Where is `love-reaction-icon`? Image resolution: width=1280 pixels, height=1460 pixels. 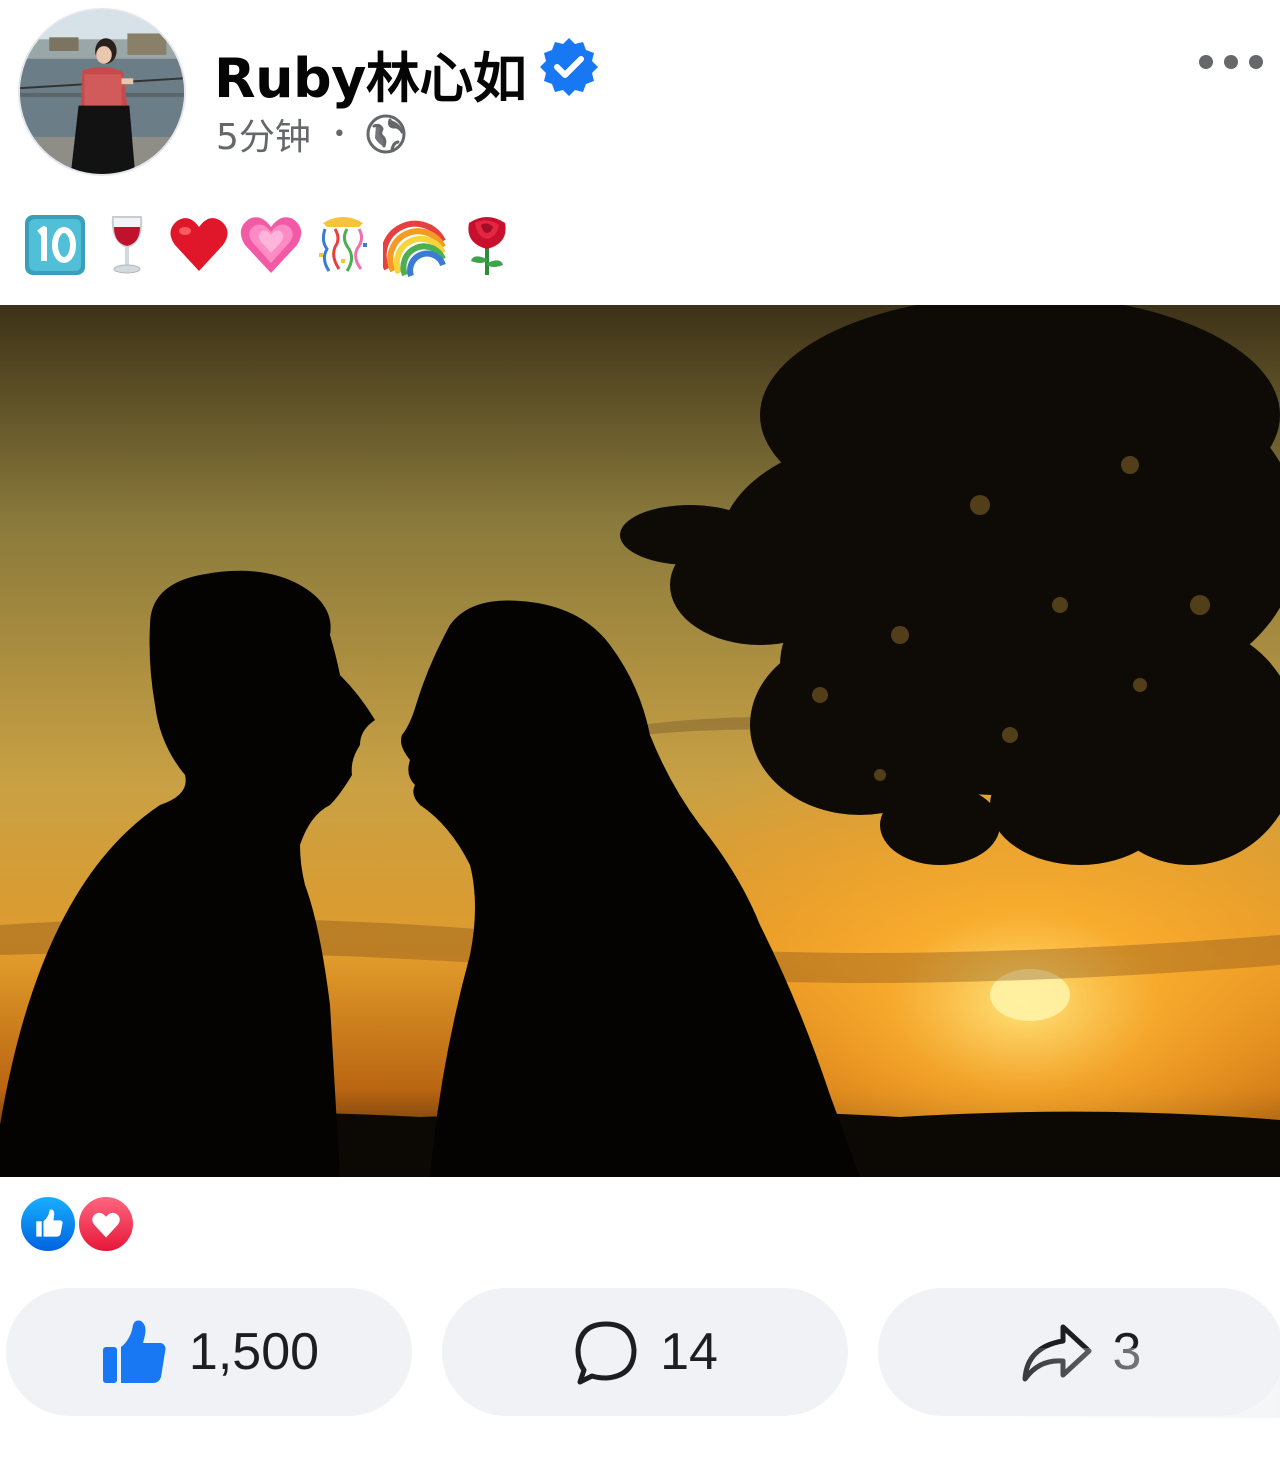 love-reaction-icon is located at coordinates (106, 1224).